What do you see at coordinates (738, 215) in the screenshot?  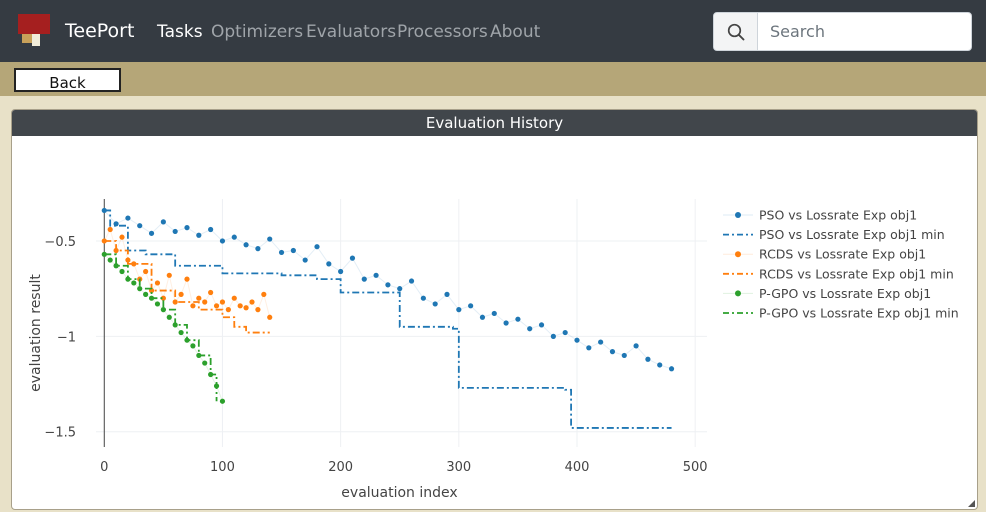 I see `legend-swatch-pso-vs-lossrate-exp-obj1` at bounding box center [738, 215].